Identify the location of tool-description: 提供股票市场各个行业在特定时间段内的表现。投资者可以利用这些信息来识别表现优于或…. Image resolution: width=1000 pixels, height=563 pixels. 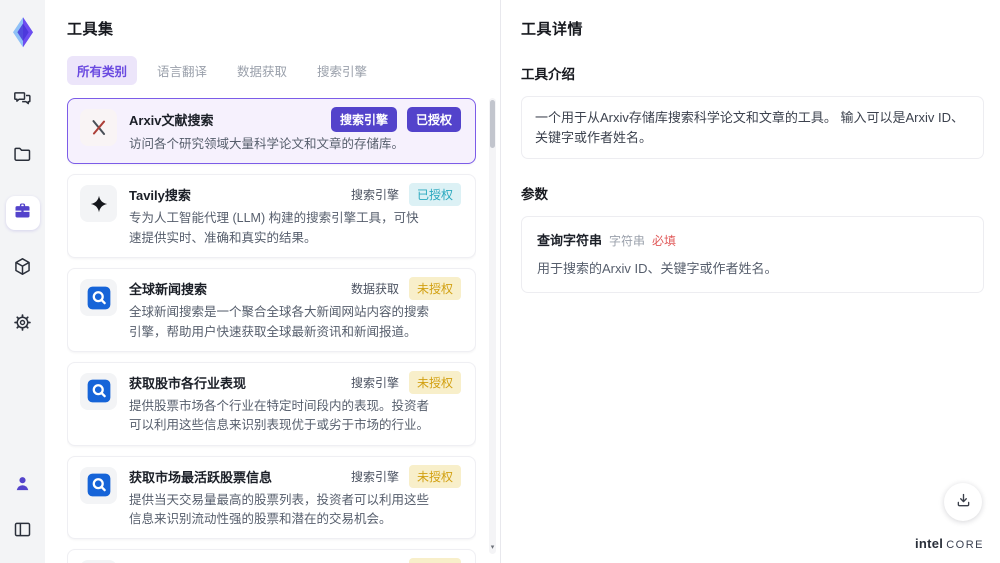
(279, 415).